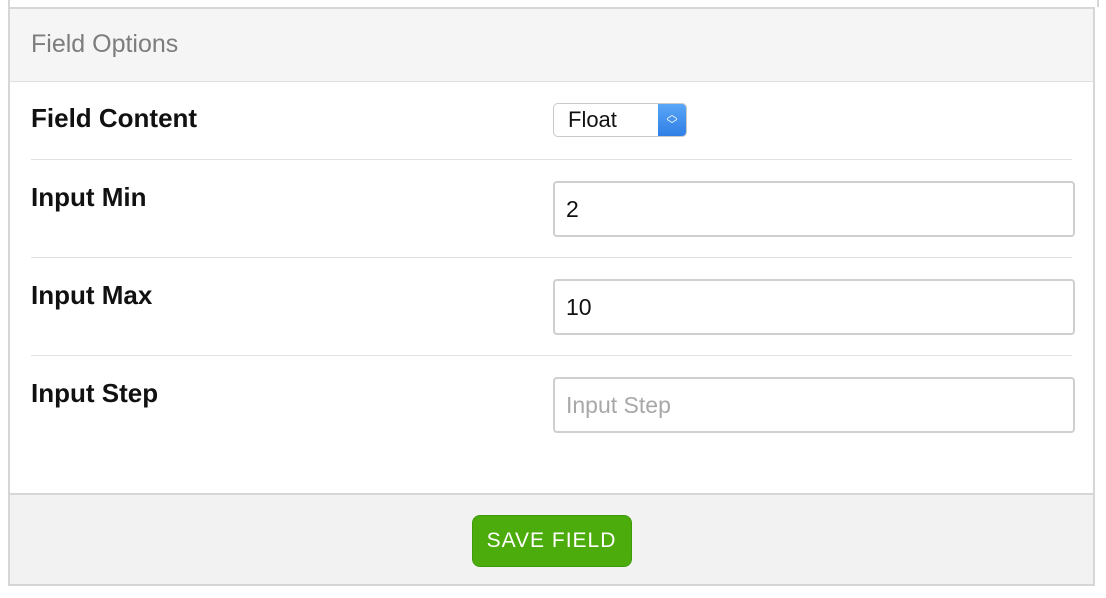 The height and width of the screenshot is (598, 1106). Describe the element at coordinates (114, 118) in the screenshot. I see `field-content-label: Field Content` at that location.